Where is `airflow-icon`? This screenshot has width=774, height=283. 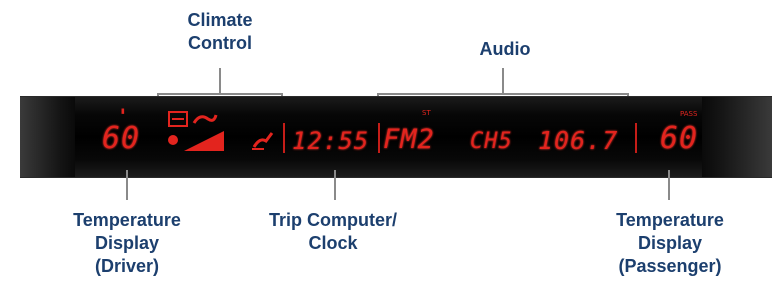 airflow-icon is located at coordinates (205, 119).